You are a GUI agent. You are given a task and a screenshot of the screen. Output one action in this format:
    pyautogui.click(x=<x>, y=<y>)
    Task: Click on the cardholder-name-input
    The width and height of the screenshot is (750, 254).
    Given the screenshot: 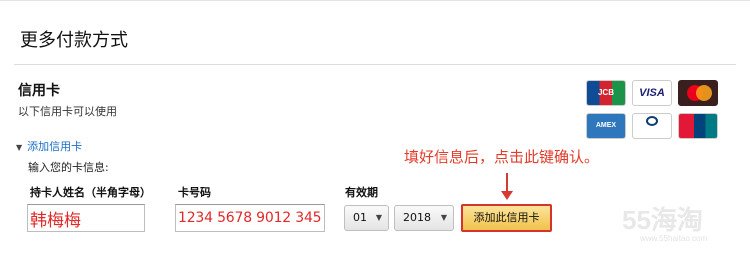 What is the action you would take?
    pyautogui.click(x=86, y=218)
    